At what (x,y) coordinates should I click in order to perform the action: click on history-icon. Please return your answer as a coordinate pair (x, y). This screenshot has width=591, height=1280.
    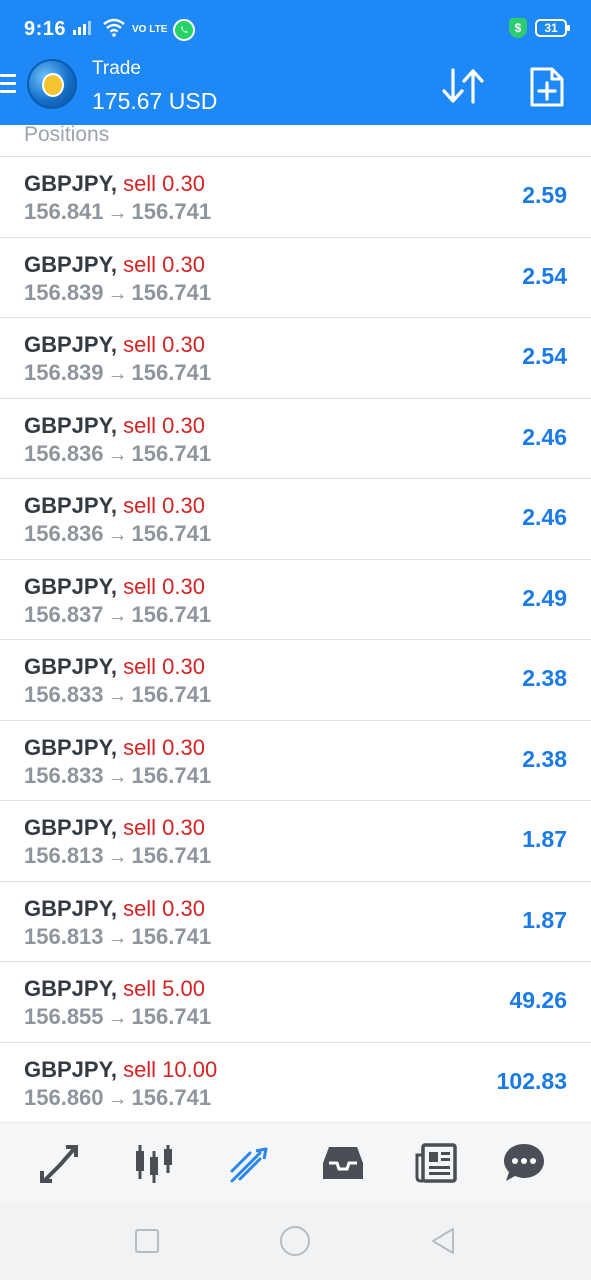
    Looking at the image, I should click on (343, 1163).